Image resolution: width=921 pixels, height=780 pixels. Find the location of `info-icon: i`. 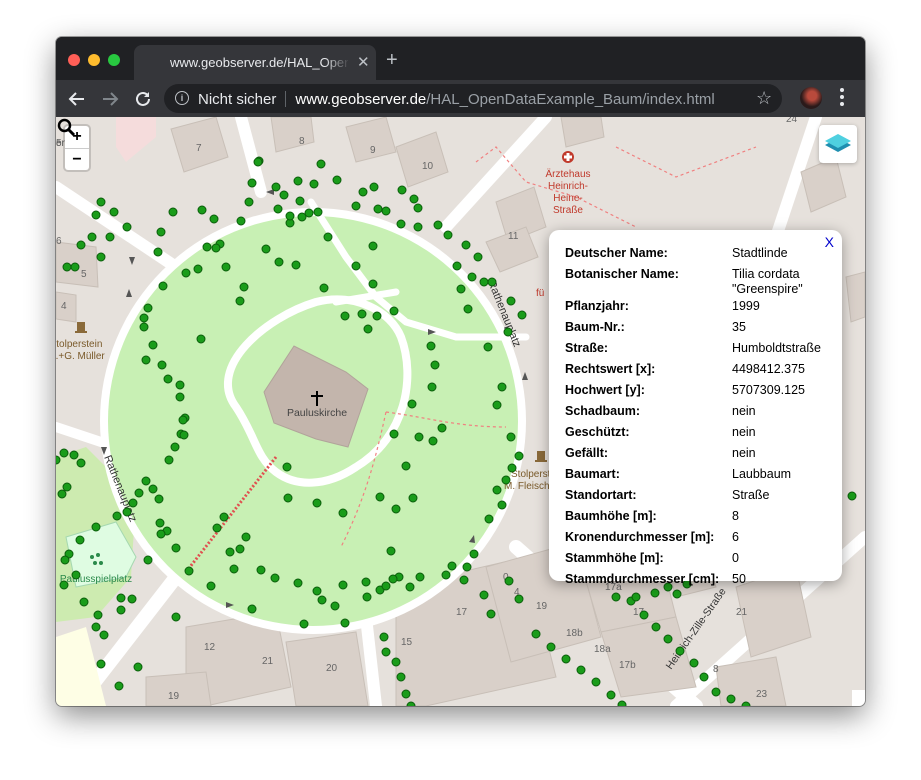

info-icon: i is located at coordinates (182, 98).